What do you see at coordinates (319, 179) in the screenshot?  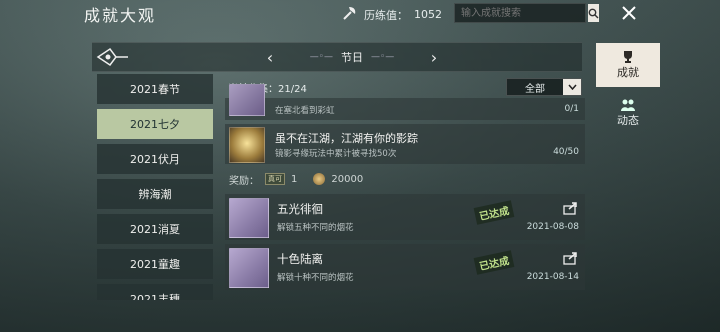 I see `coin-icon` at bounding box center [319, 179].